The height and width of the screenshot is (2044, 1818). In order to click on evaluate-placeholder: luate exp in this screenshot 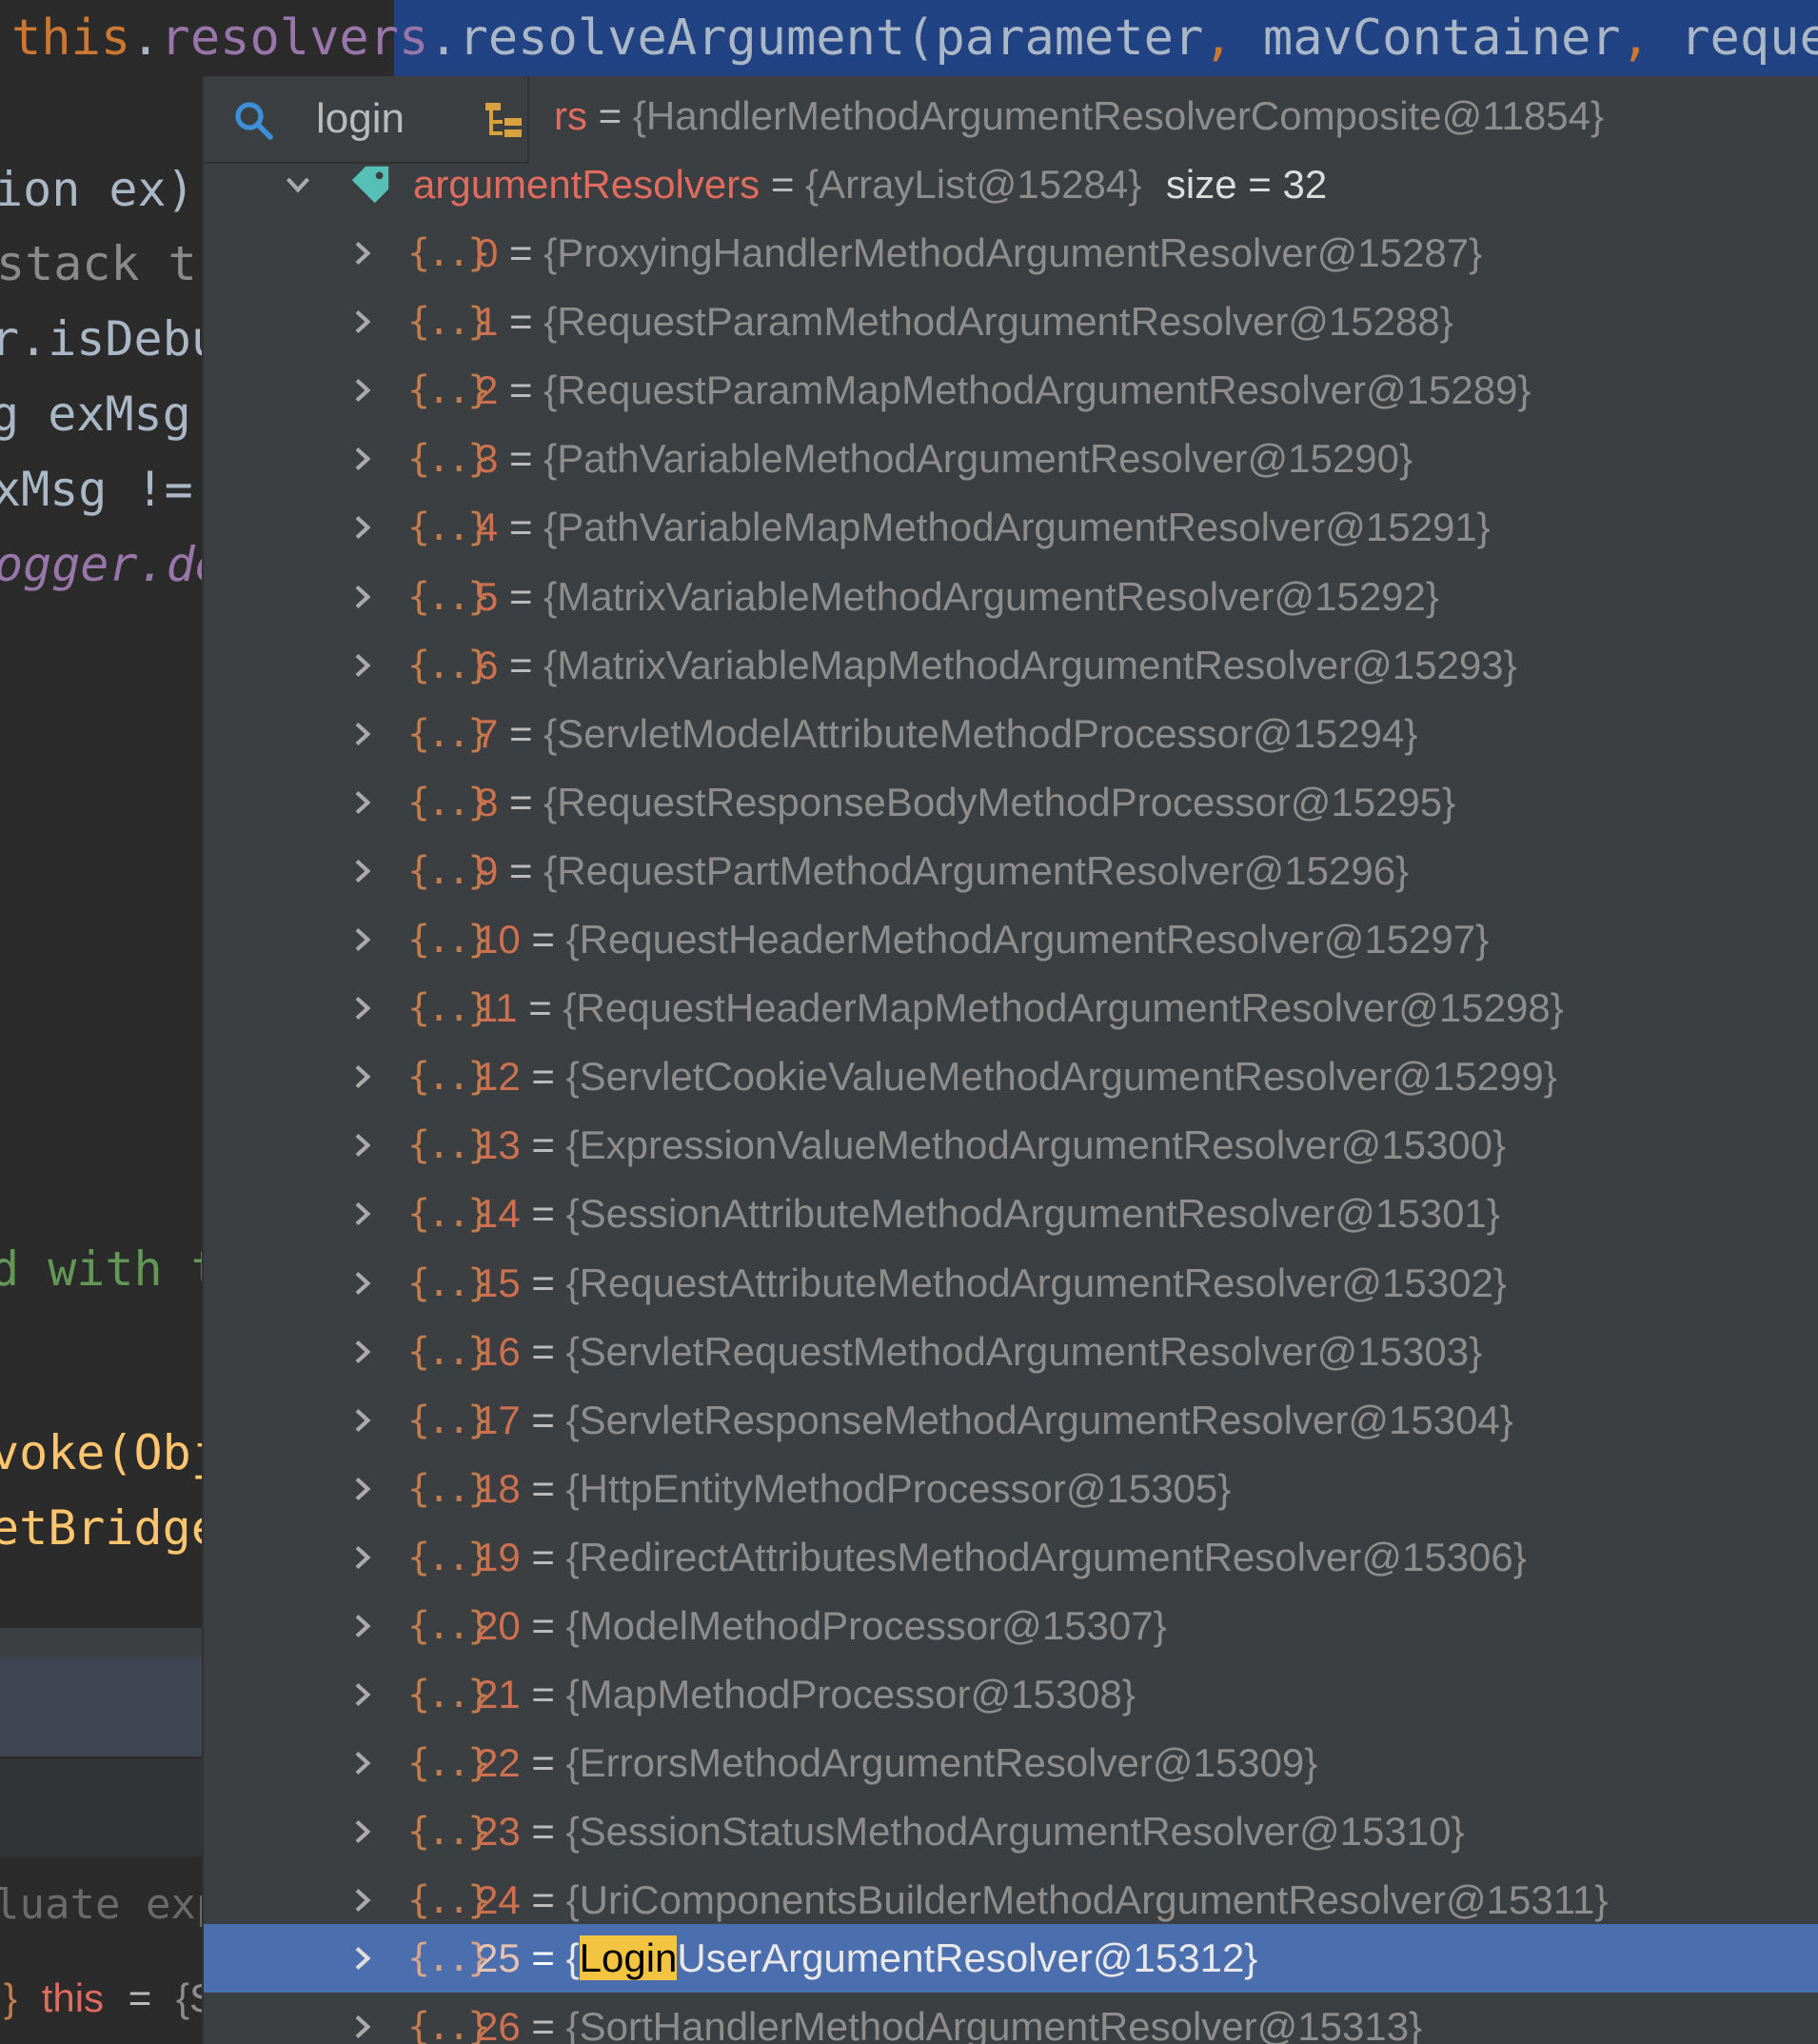, I will do `click(101, 1904)`.